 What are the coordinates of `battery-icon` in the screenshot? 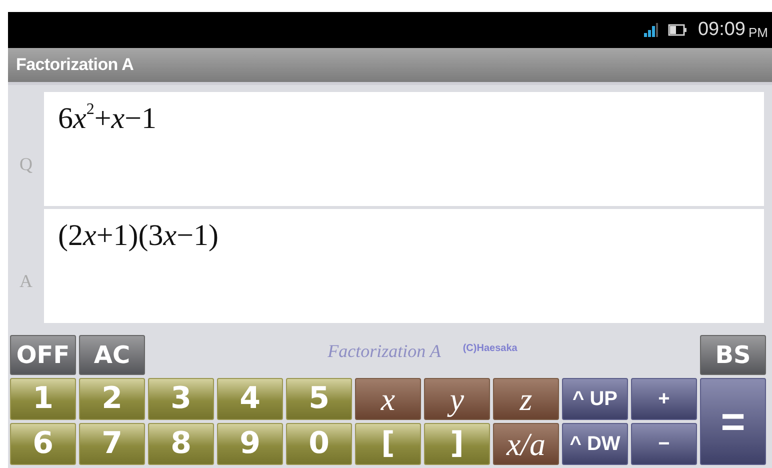 It's located at (678, 30).